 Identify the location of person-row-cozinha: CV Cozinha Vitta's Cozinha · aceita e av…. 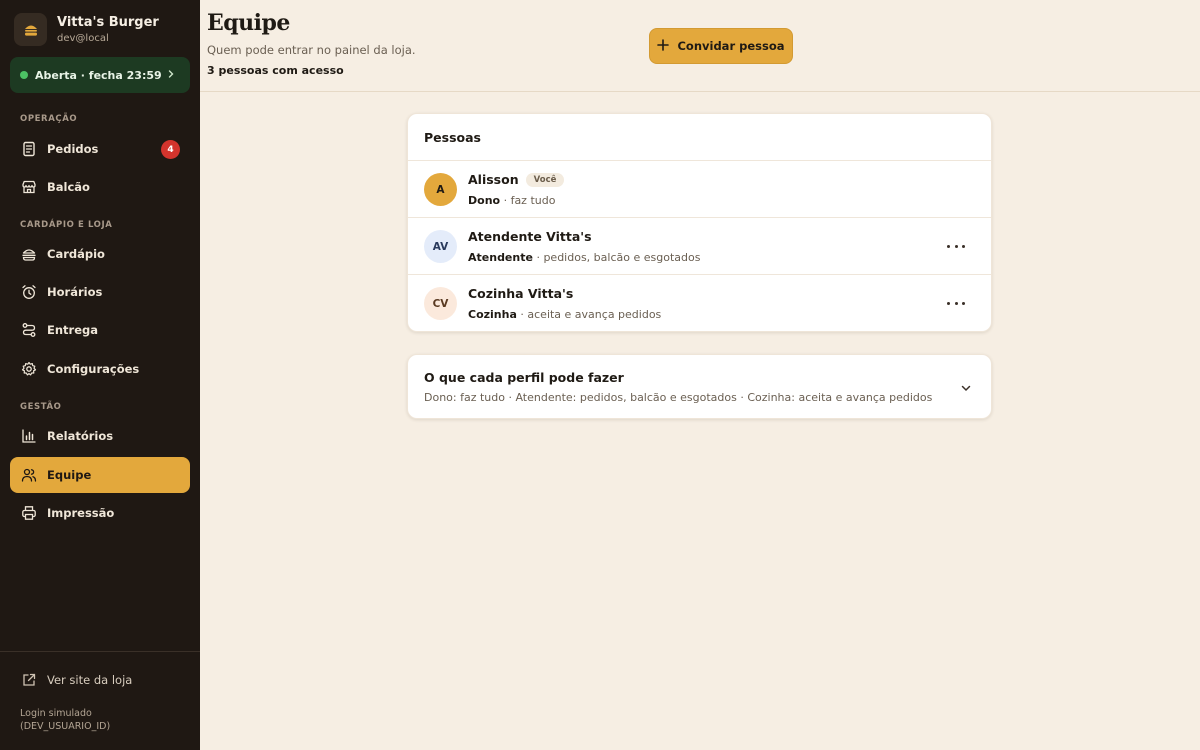
(699, 303).